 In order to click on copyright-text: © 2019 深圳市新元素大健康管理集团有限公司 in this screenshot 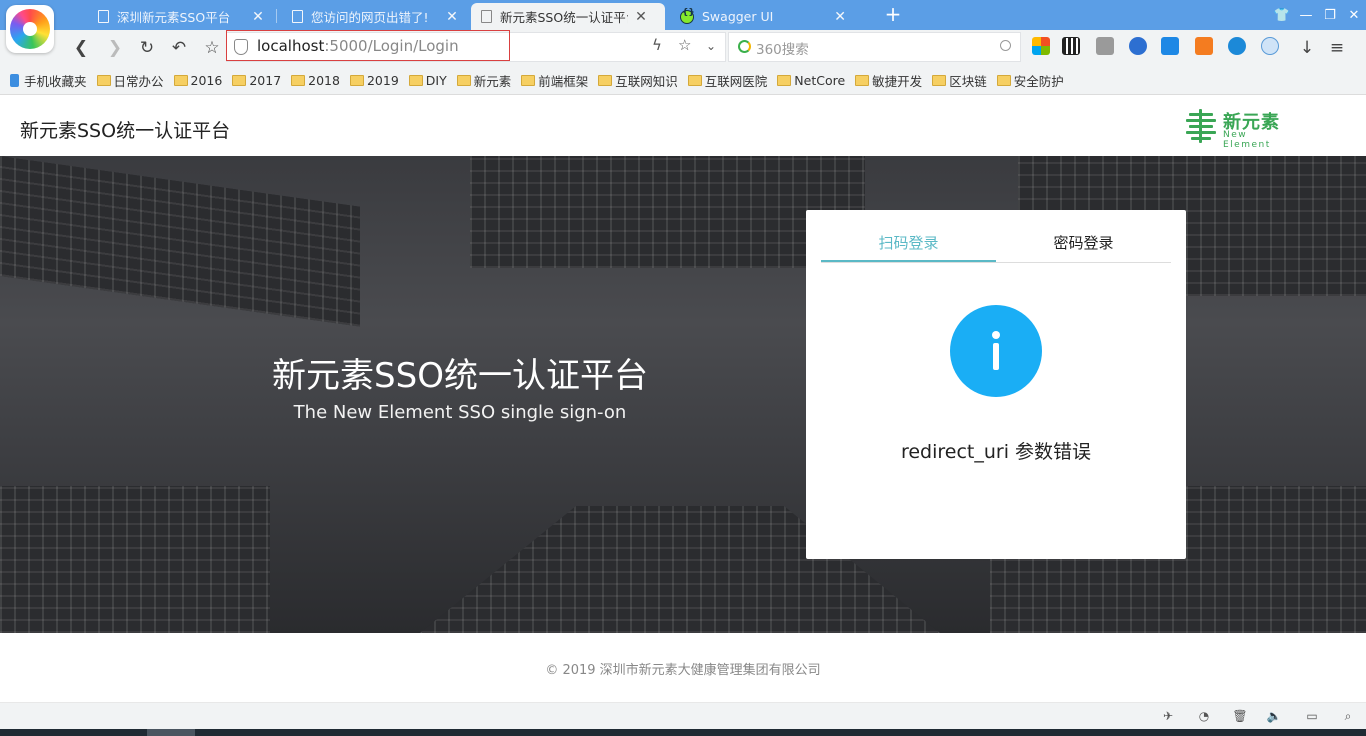, I will do `click(683, 670)`.